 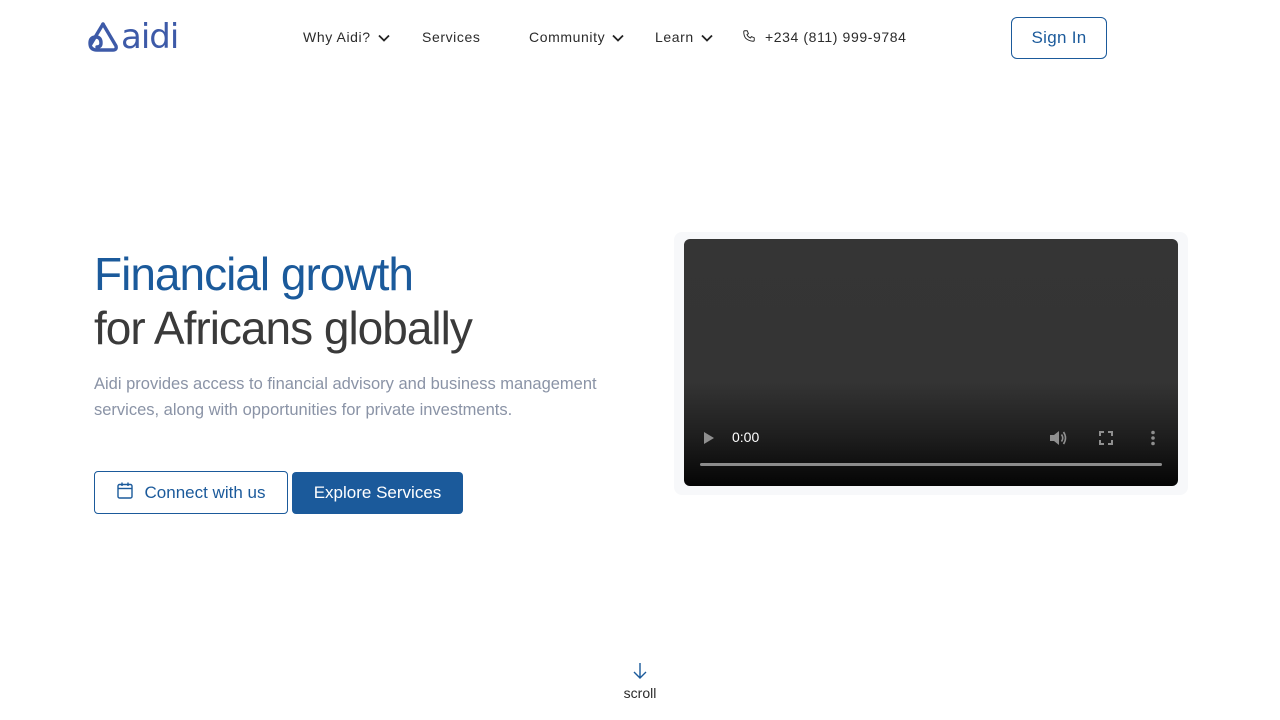 I want to click on nav-item-label: Community, so click(x=567, y=37).